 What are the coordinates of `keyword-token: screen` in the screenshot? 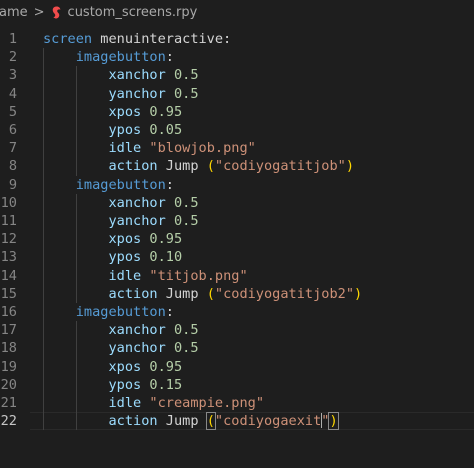 It's located at (68, 39).